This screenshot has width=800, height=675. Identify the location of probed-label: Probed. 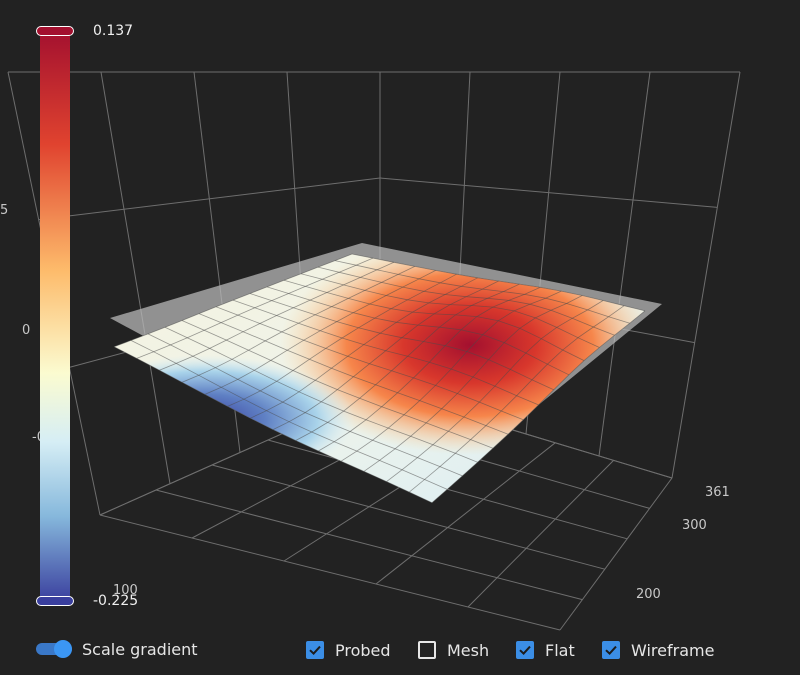
(363, 650).